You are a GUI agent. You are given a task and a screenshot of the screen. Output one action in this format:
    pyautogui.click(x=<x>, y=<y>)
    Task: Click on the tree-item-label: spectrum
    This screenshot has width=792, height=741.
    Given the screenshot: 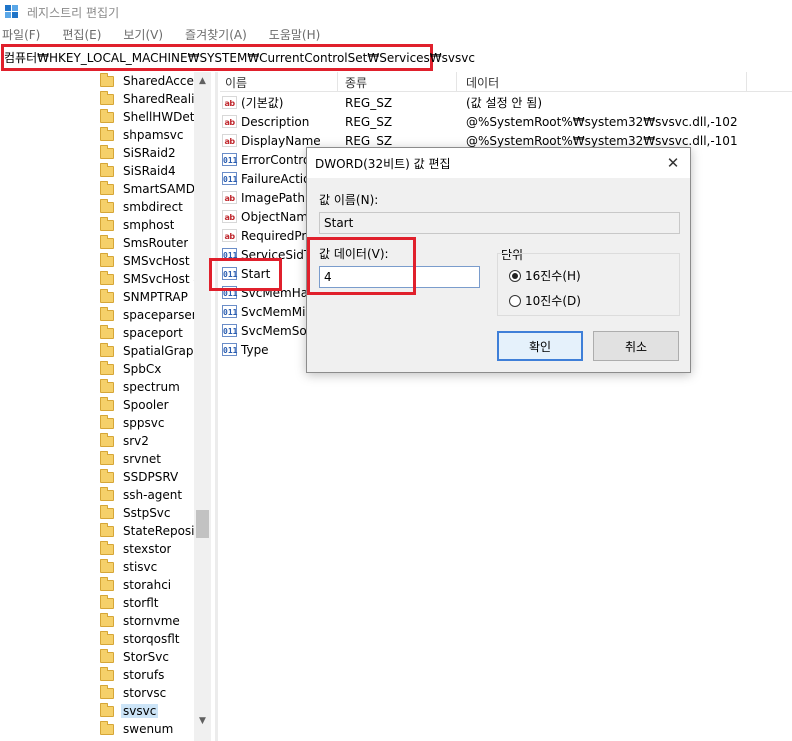 What is the action you would take?
    pyautogui.click(x=151, y=387)
    